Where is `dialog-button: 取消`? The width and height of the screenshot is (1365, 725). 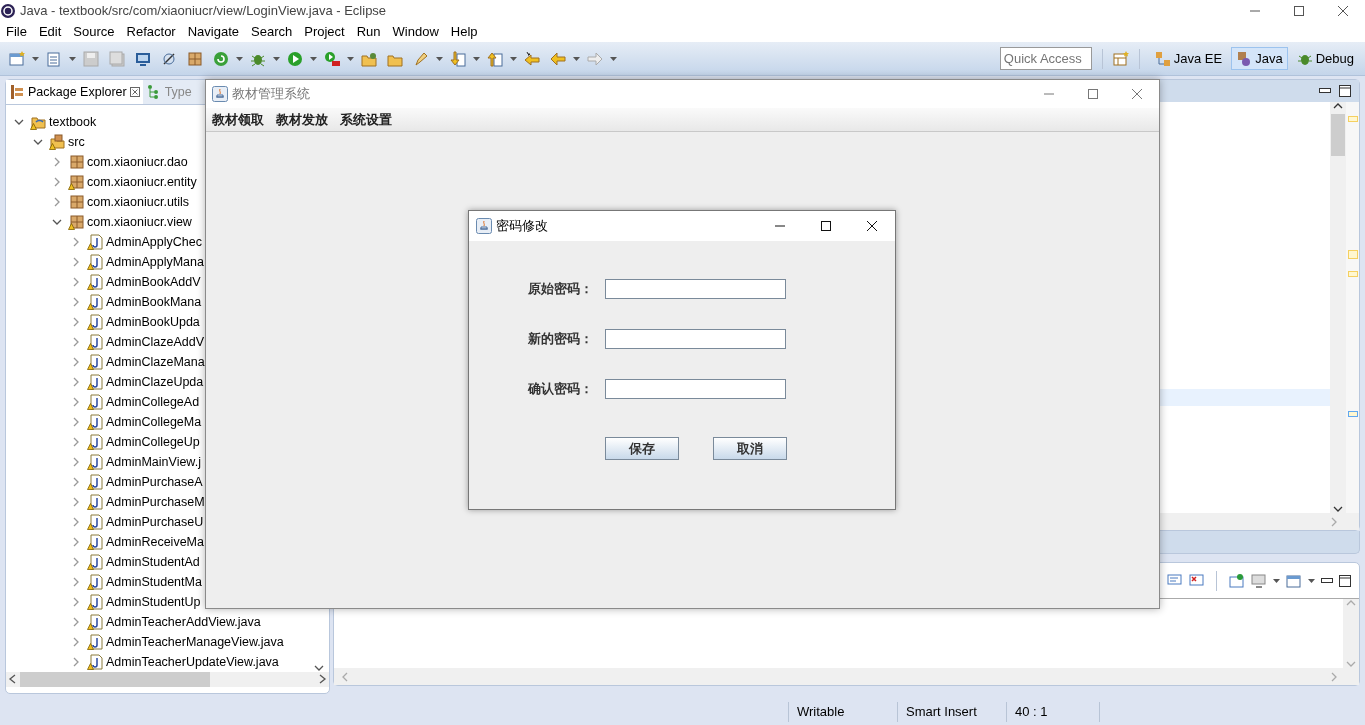 dialog-button: 取消 is located at coordinates (750, 448).